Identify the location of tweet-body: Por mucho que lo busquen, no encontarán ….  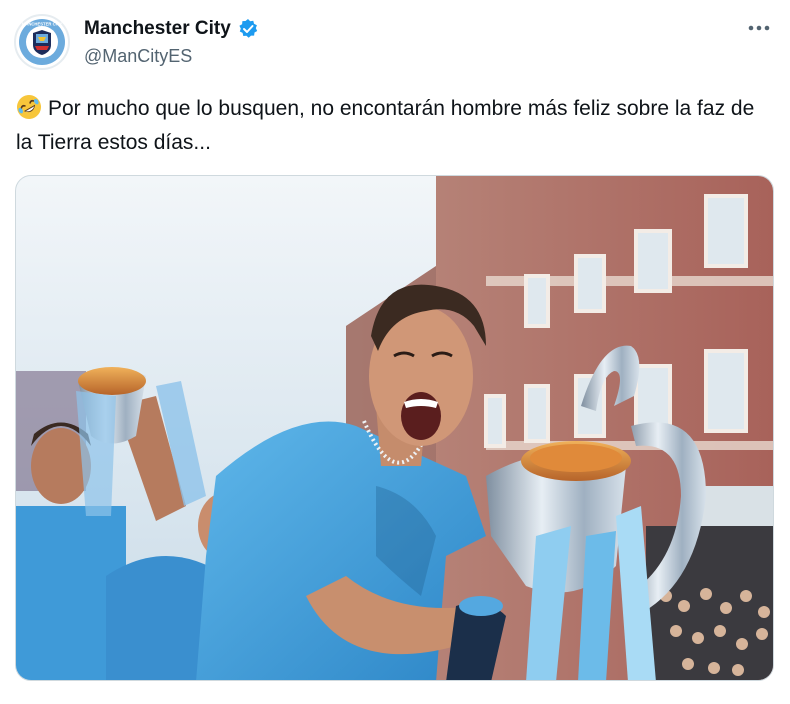
(385, 125).